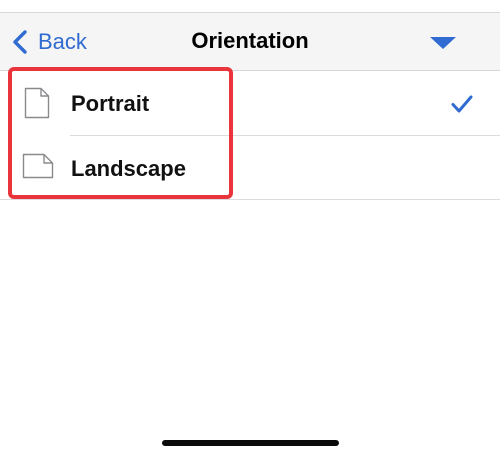  Describe the element at coordinates (462, 104) in the screenshot. I see `checkmark-icon` at that location.